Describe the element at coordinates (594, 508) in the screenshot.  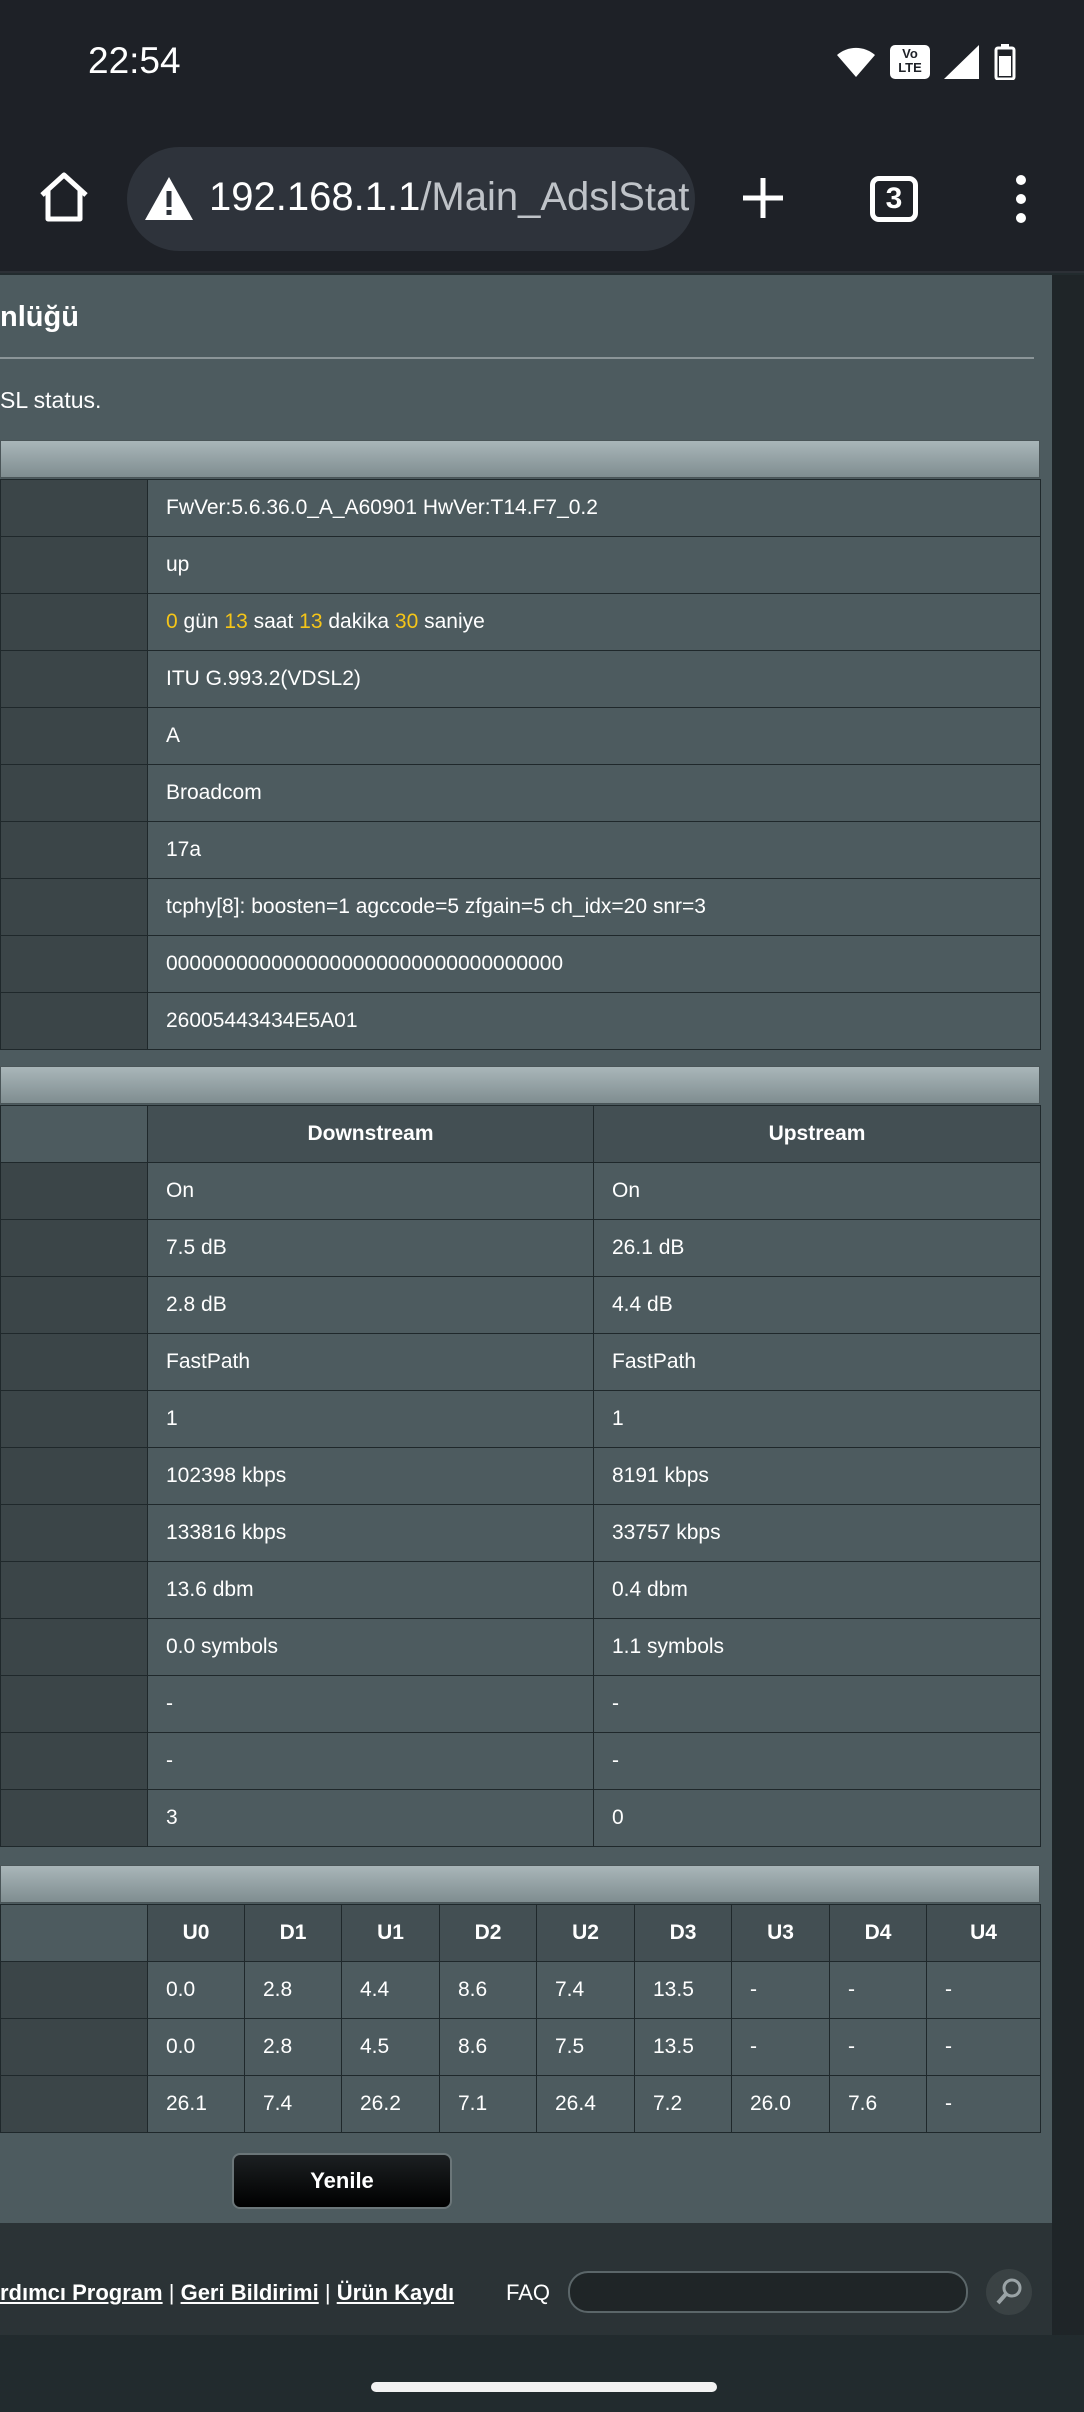
I see `firmware-value: FwVer:5.6.36.0_A_A60901 HwVer:T14.F7_0.2` at that location.